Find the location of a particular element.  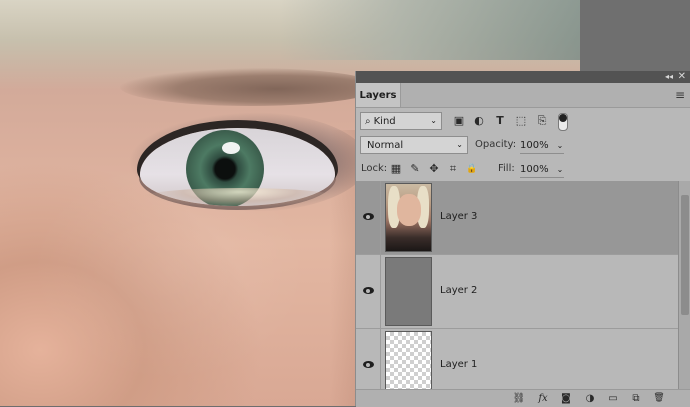

fill-field: 100% ⌄ is located at coordinates (542, 169).